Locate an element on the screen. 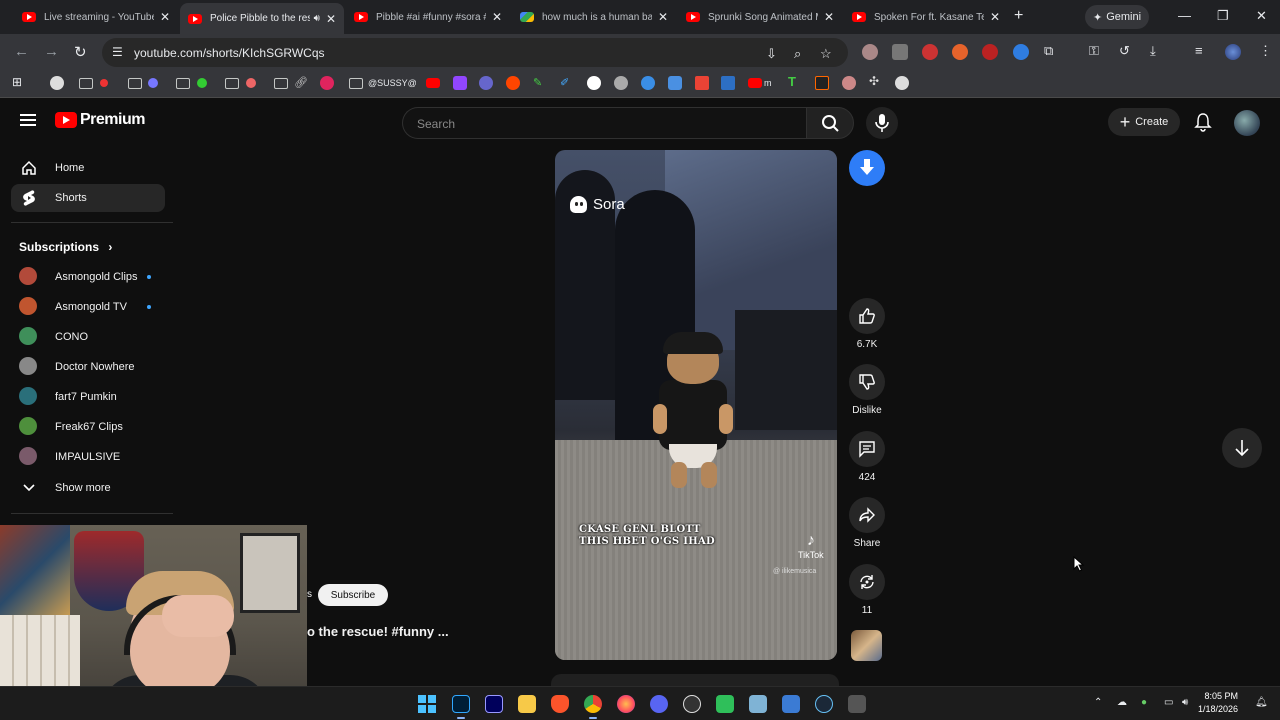  twitch-bookmark-icon is located at coordinates (460, 83).